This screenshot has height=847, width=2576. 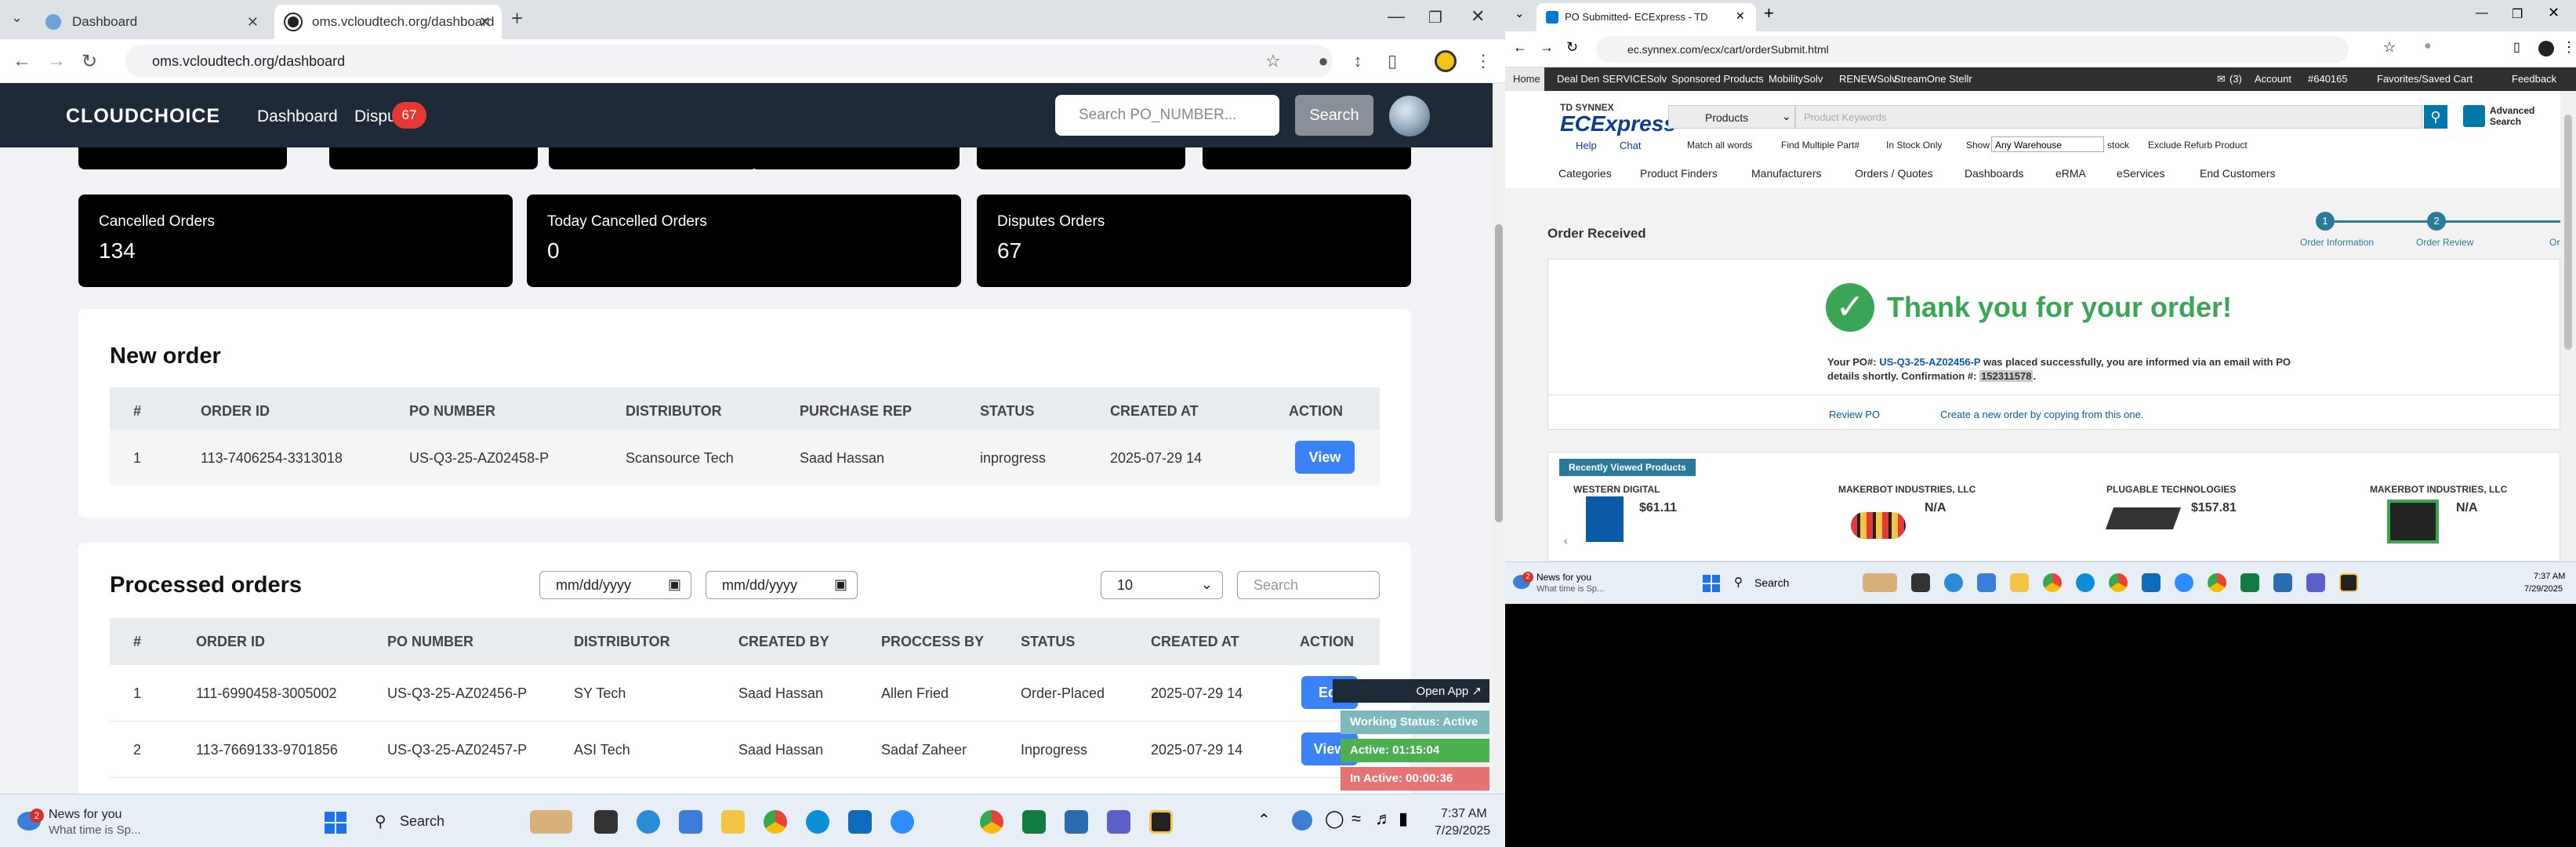 I want to click on reload-icon: ↻, so click(x=89, y=61).